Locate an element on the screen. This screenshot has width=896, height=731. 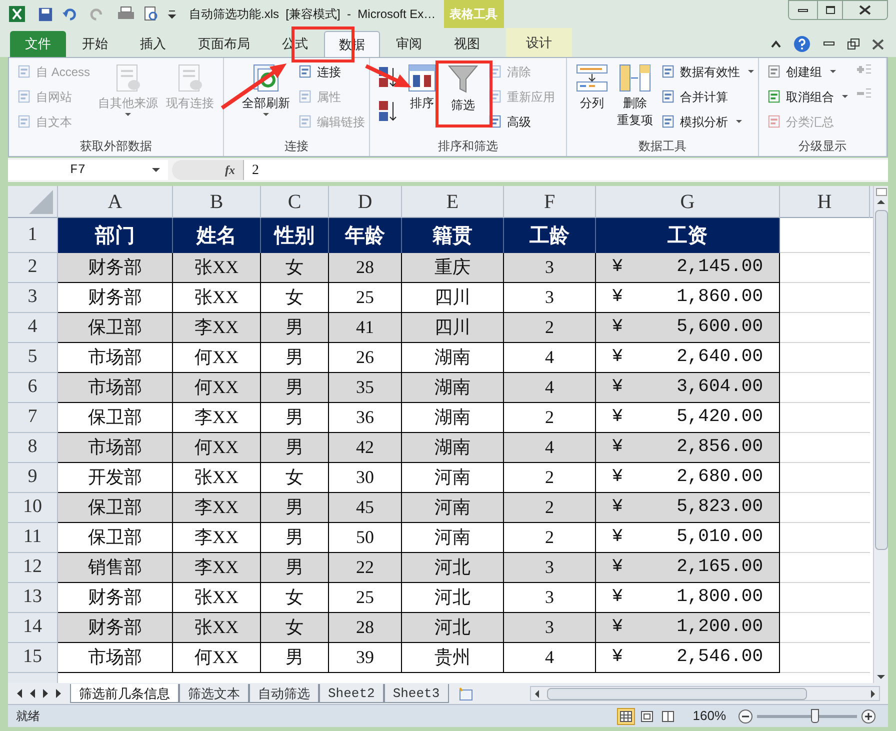
sort-ascending-icon is located at coordinates (388, 77).